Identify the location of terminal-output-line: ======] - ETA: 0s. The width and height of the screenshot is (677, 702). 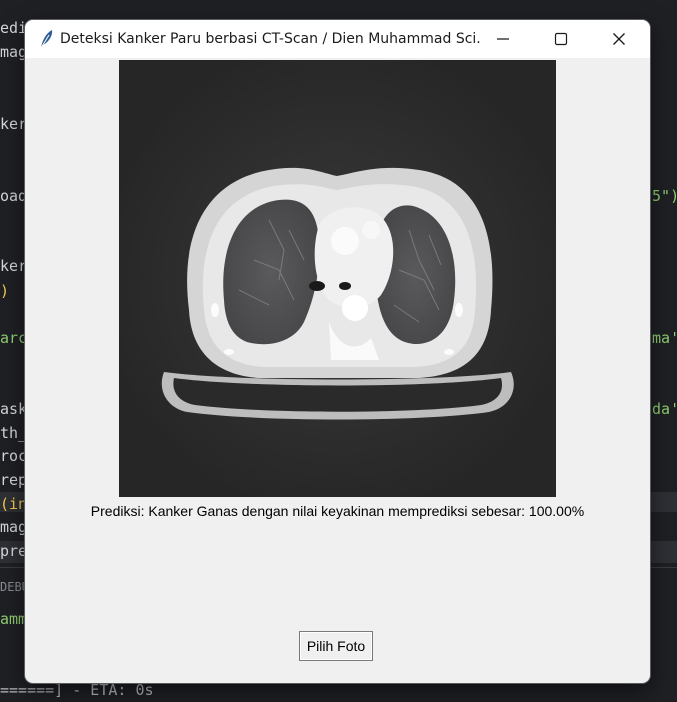
(77, 690).